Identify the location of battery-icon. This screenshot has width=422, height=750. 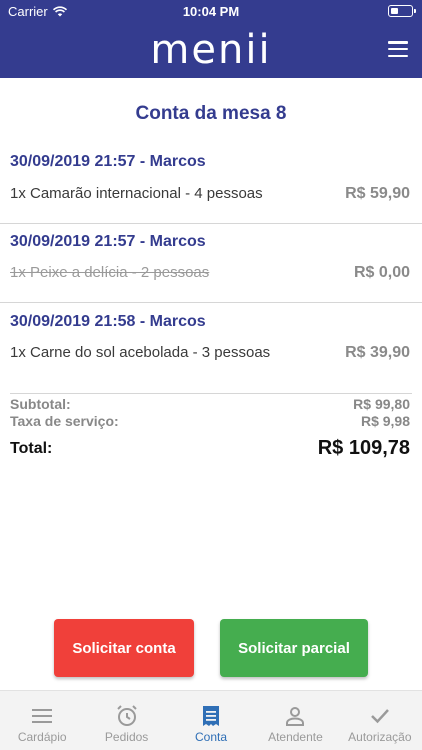
(402, 11).